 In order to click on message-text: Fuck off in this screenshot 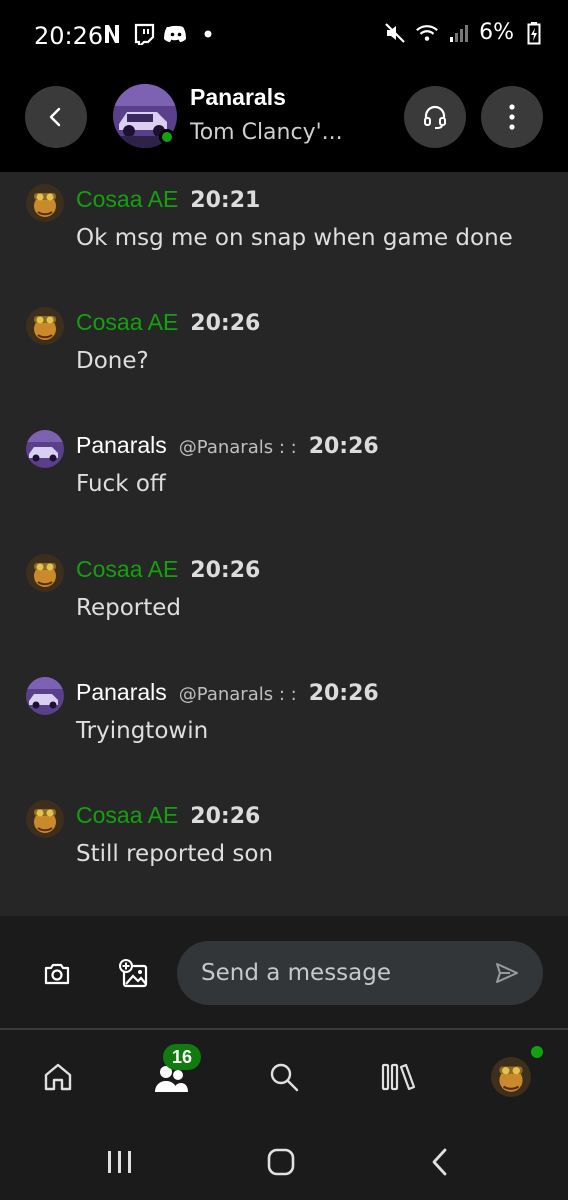, I will do `click(121, 484)`.